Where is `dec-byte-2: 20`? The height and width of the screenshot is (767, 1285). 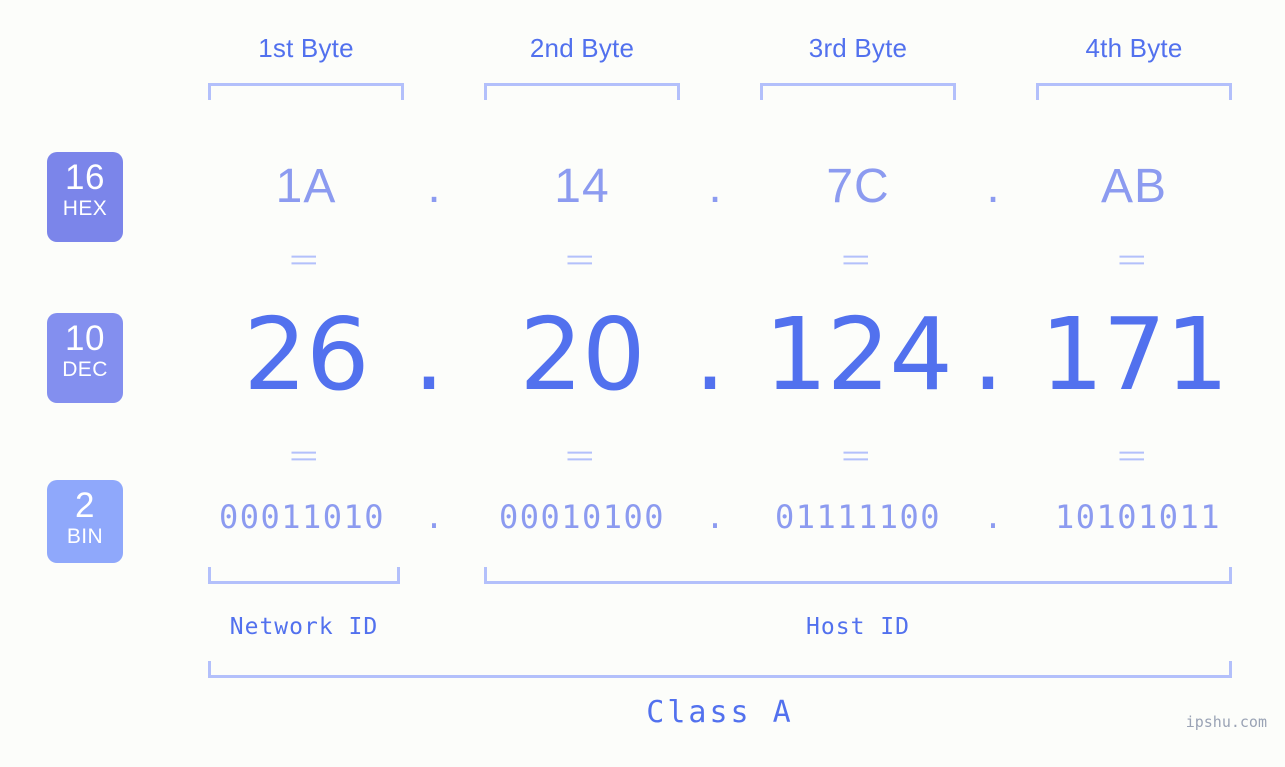 dec-byte-2: 20 is located at coordinates (582, 354).